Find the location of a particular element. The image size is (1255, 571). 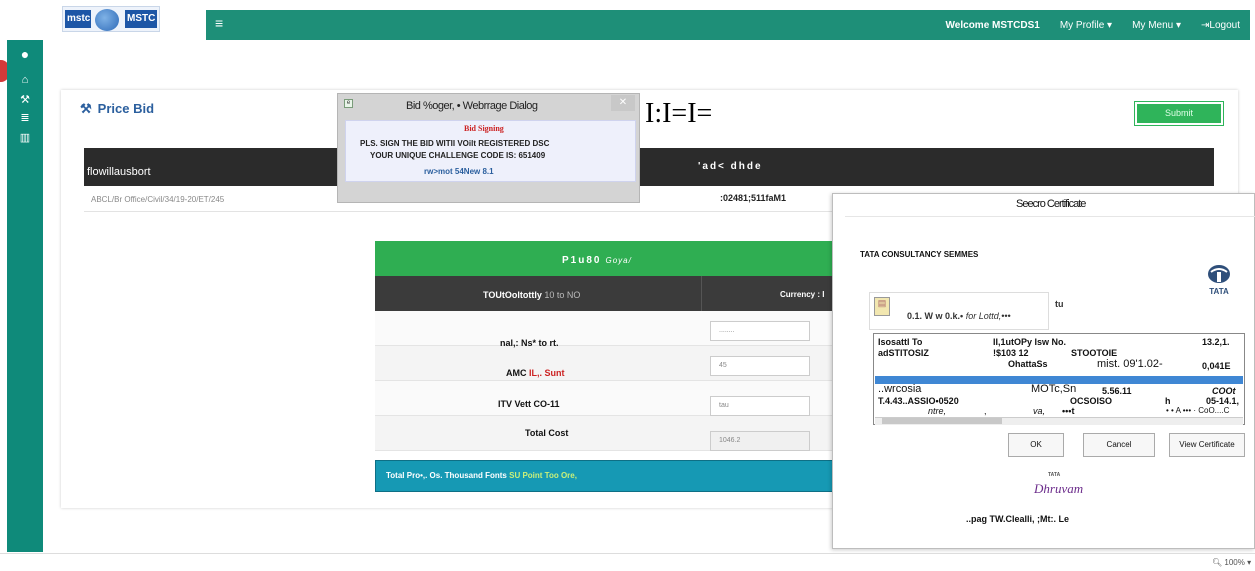

dialog-app-icon: e is located at coordinates (348, 103).